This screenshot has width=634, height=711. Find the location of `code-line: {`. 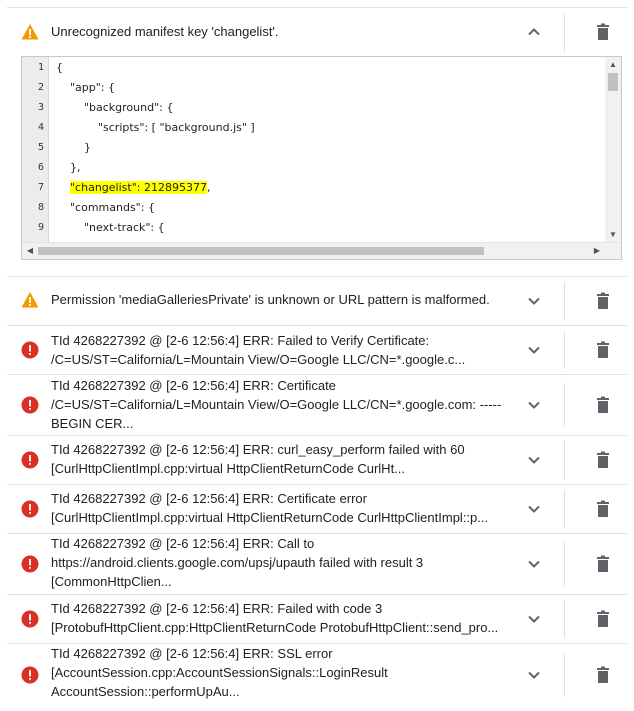

code-line: { is located at coordinates (59, 67).